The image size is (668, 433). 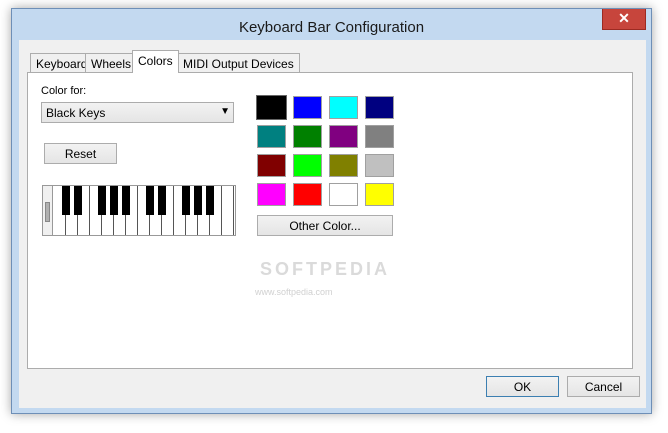 What do you see at coordinates (80, 153) in the screenshot?
I see `reset-button: Reset` at bounding box center [80, 153].